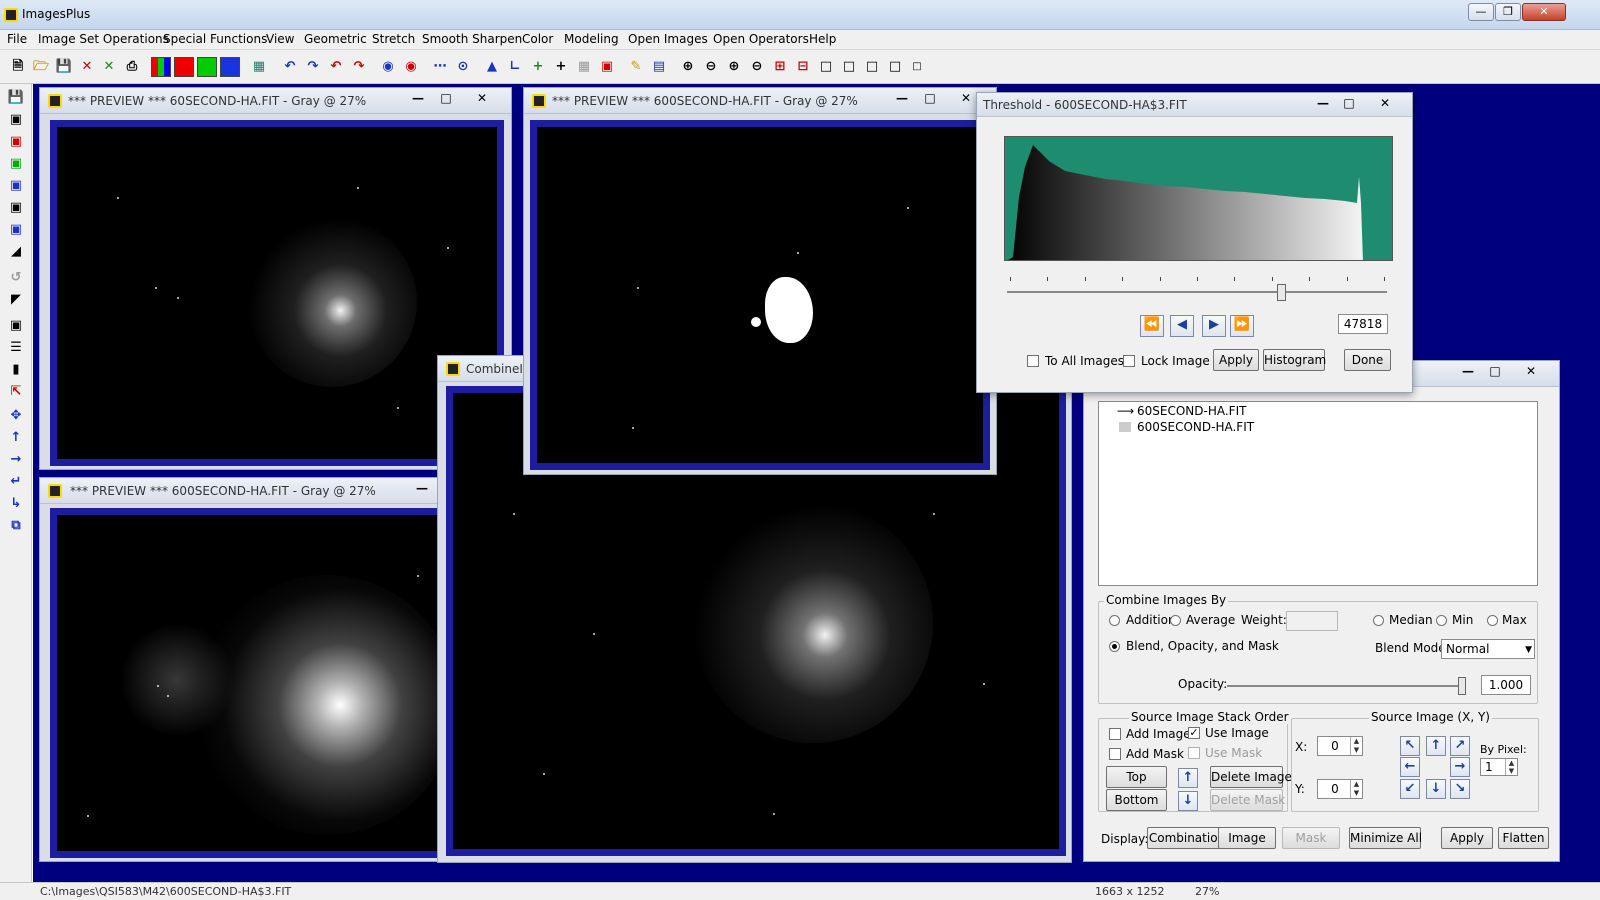 This screenshot has width=1600, height=900. What do you see at coordinates (591, 39) in the screenshot?
I see `menu-modeling: Modeling` at bounding box center [591, 39].